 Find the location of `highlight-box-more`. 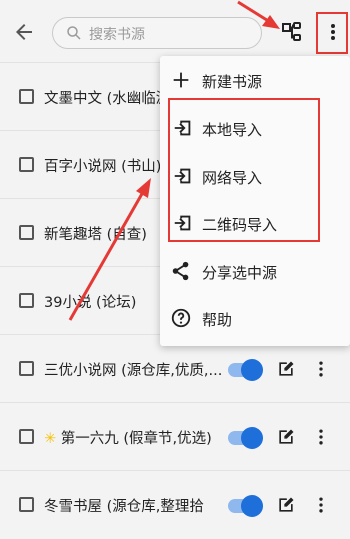

highlight-box-more is located at coordinates (332, 33).